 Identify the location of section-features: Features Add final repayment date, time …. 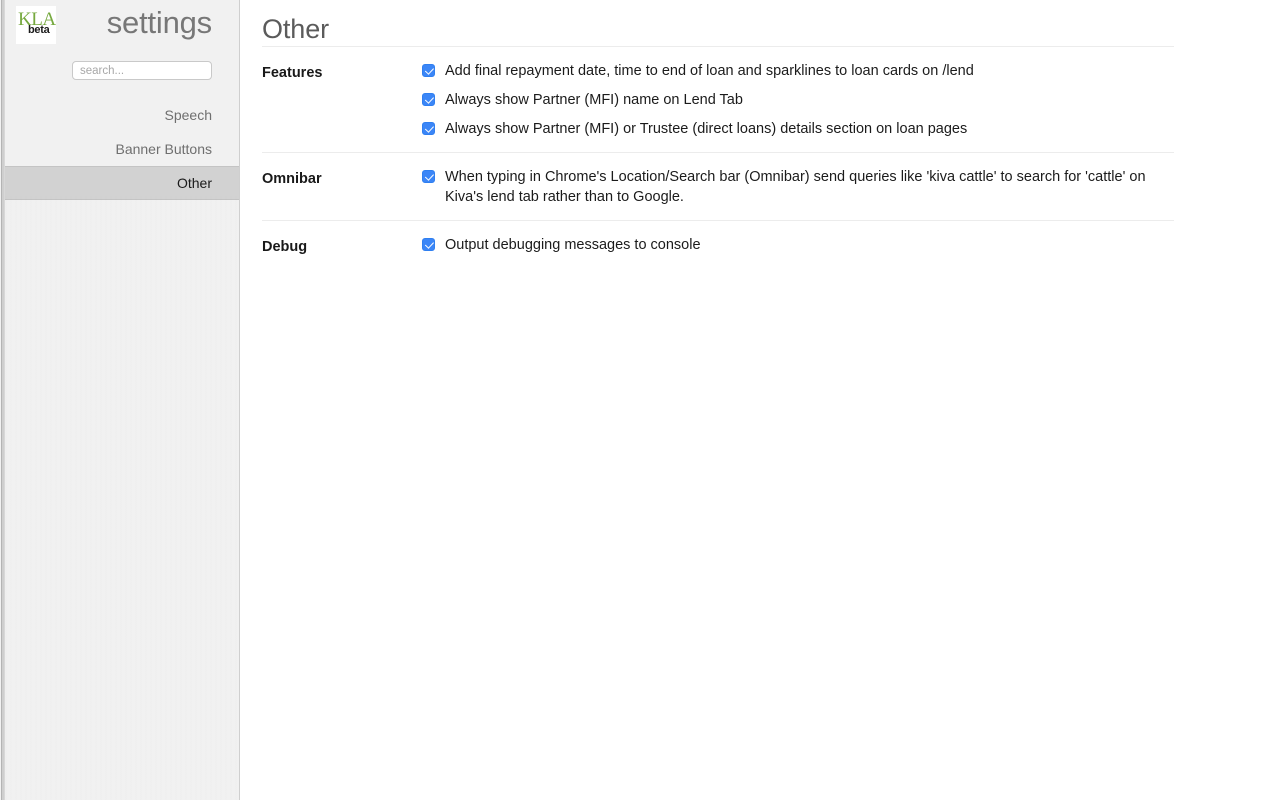
(760, 99).